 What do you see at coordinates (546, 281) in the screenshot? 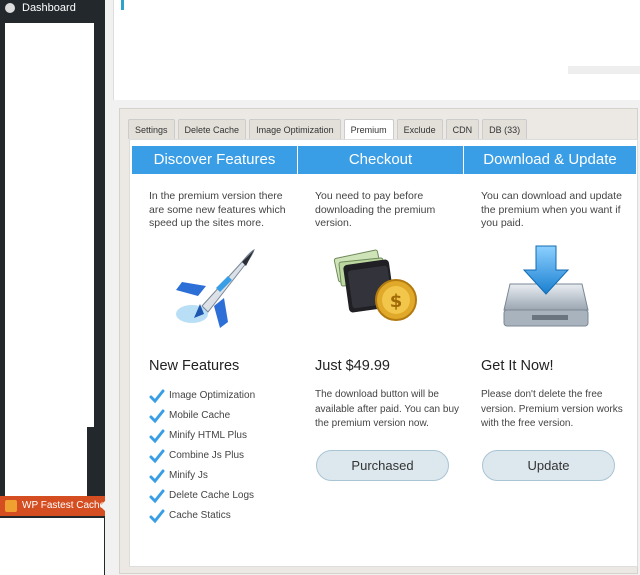
I see `download-drive-icon` at bounding box center [546, 281].